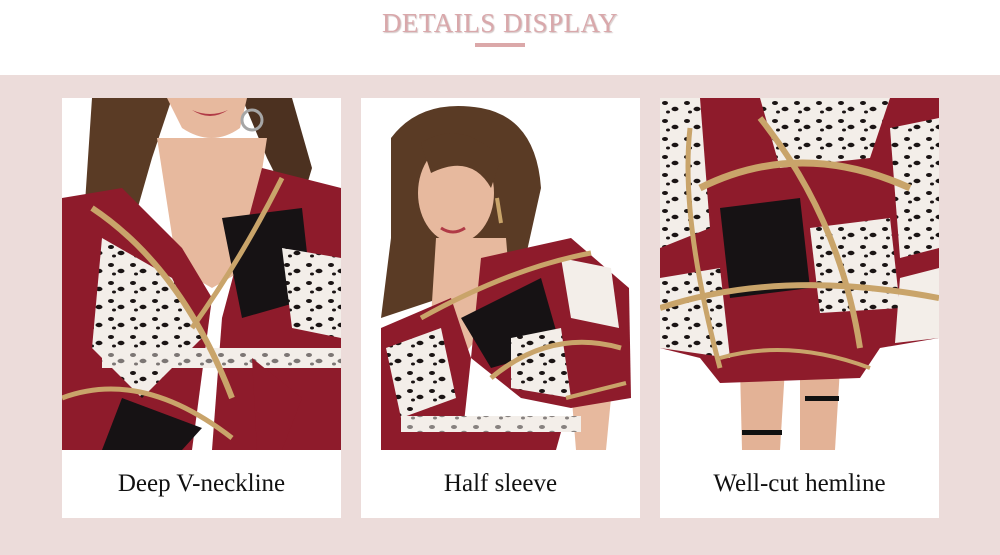 The image size is (1000, 555). I want to click on sleeve-caption: Half sleeve, so click(500, 483).